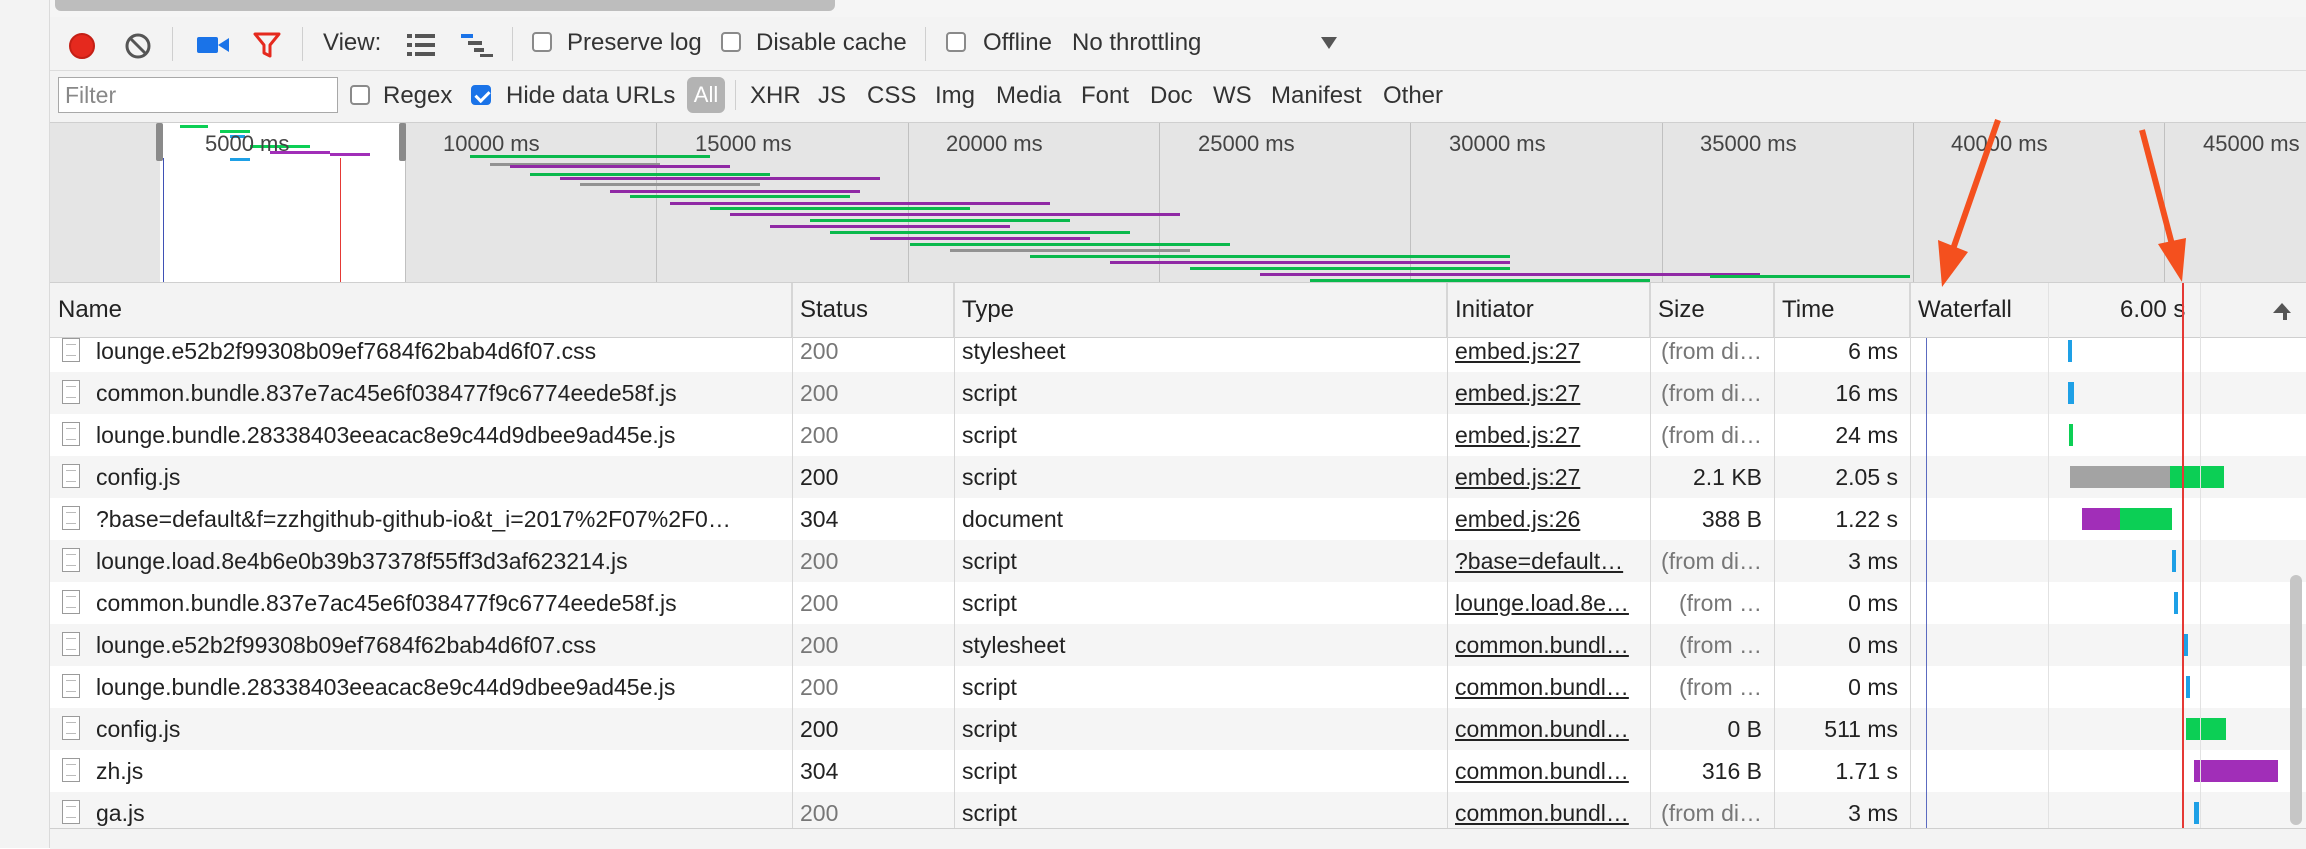  What do you see at coordinates (2296, 700) in the screenshot?
I see `vertical-scrollbar-thumb` at bounding box center [2296, 700].